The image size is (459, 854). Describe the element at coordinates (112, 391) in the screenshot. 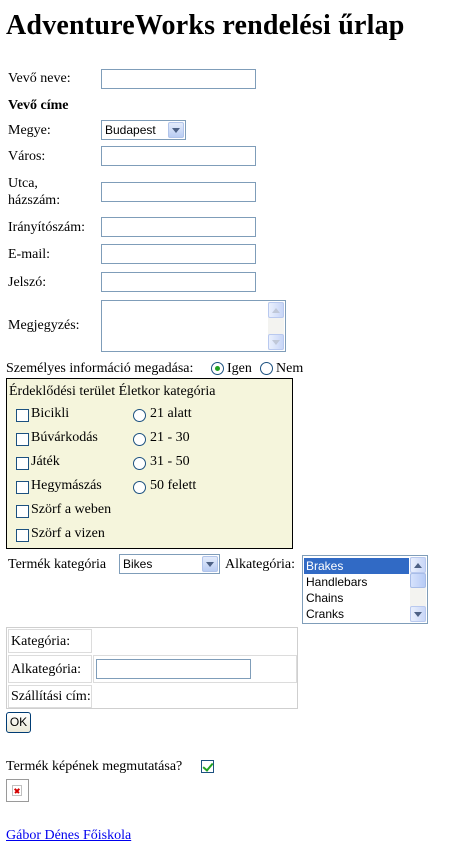

I see `interests-header: Érdeklődési terület Életkor kategória` at that location.